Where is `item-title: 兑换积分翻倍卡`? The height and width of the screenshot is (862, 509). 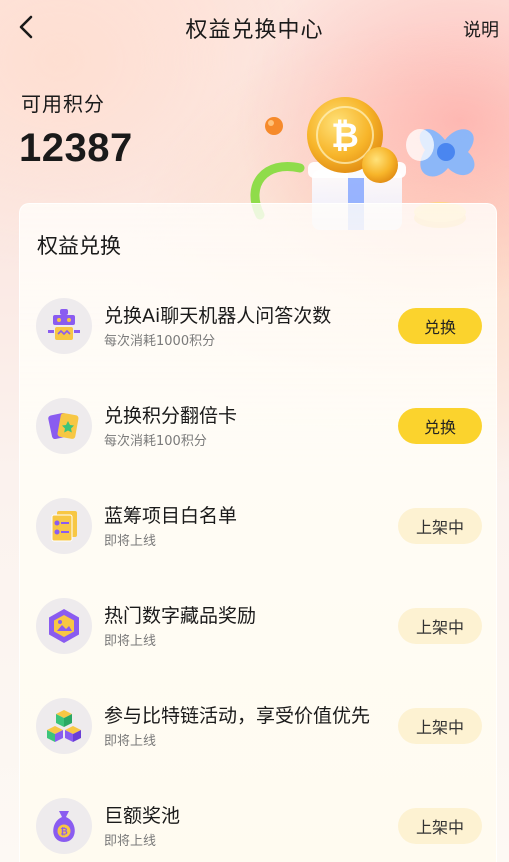
item-title: 兑换积分翻倍卡 is located at coordinates (171, 416).